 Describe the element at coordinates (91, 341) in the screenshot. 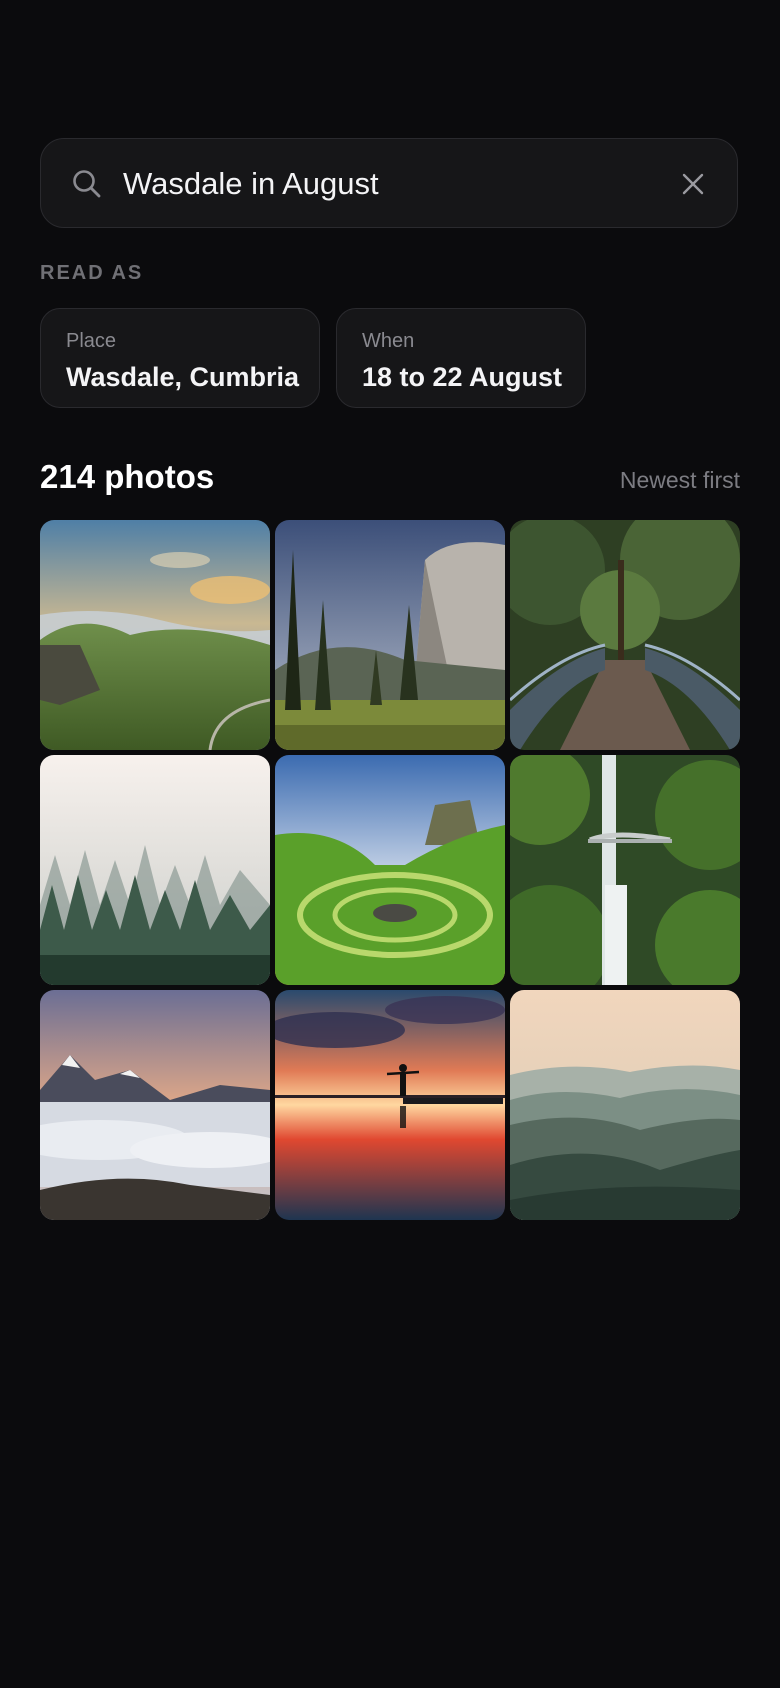

I see `place-chip-key: Place` at that location.